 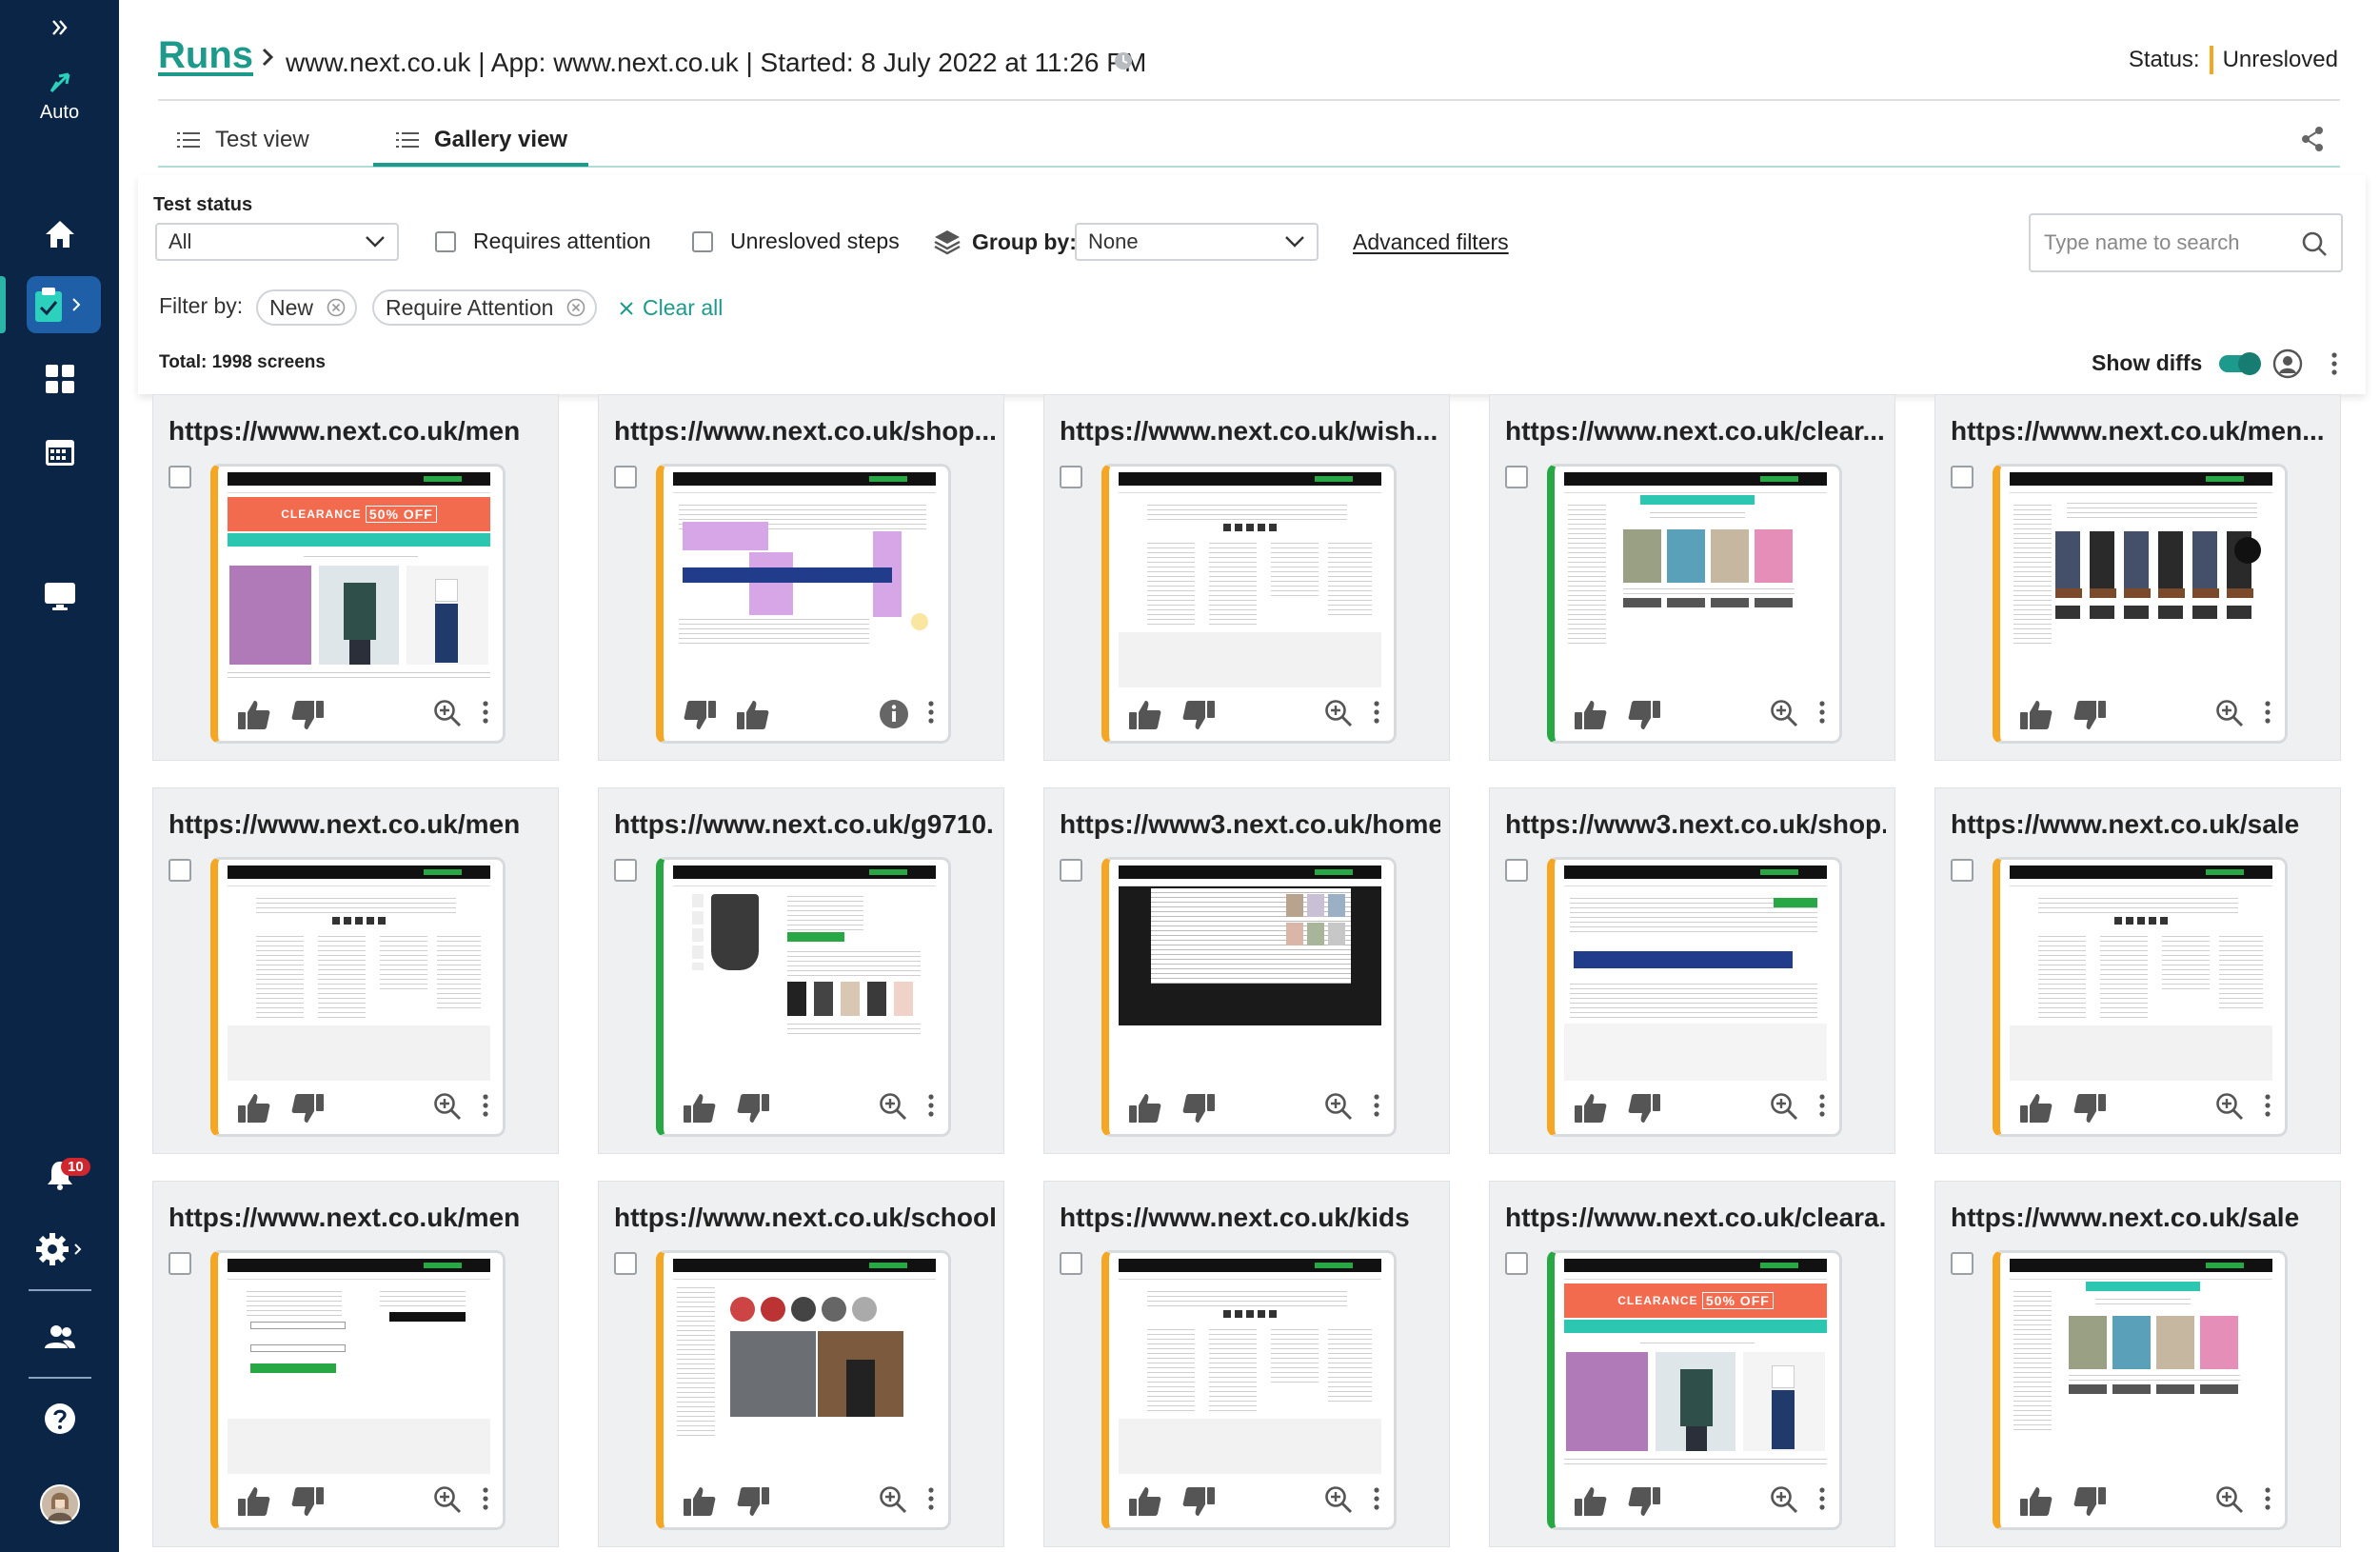 What do you see at coordinates (1431, 242) in the screenshot?
I see `advanced-filters-link: Advanced filters` at bounding box center [1431, 242].